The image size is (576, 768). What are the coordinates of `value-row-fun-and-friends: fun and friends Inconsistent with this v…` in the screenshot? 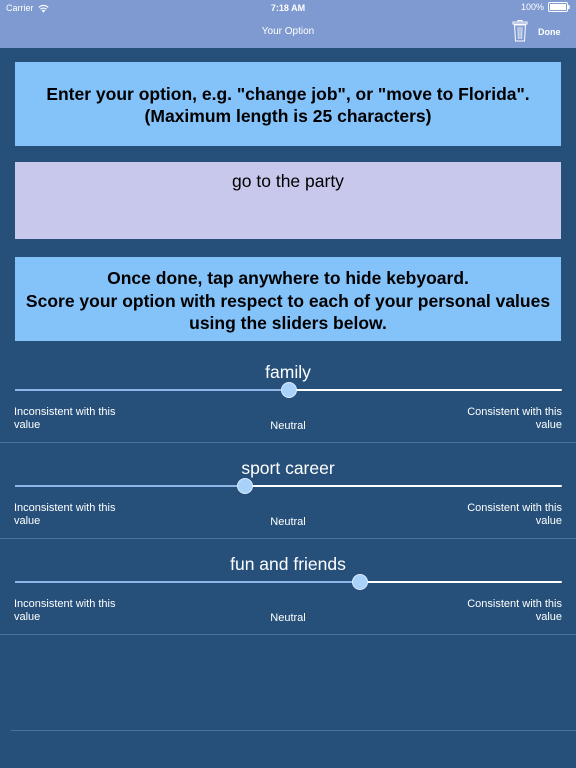 It's located at (288, 587).